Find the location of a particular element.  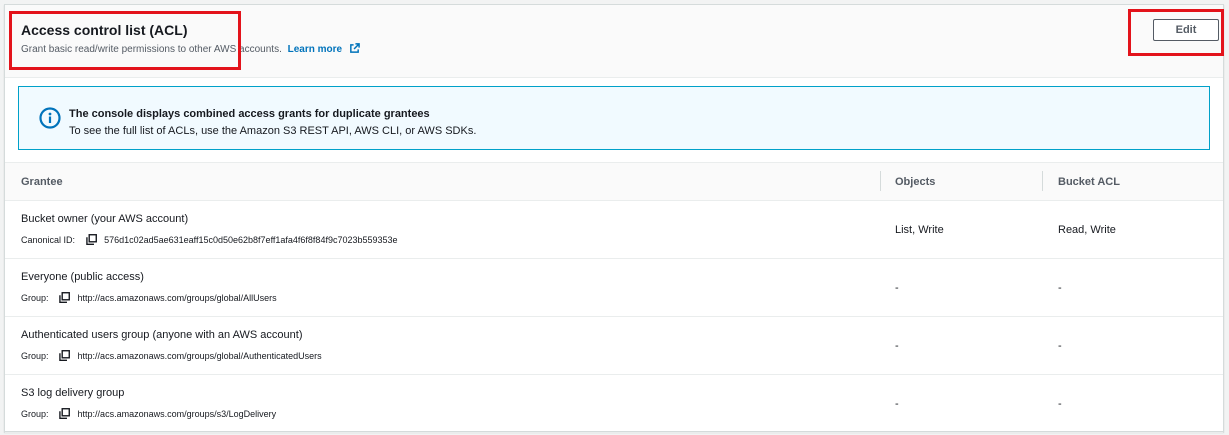

external-link-icon is located at coordinates (354, 48).